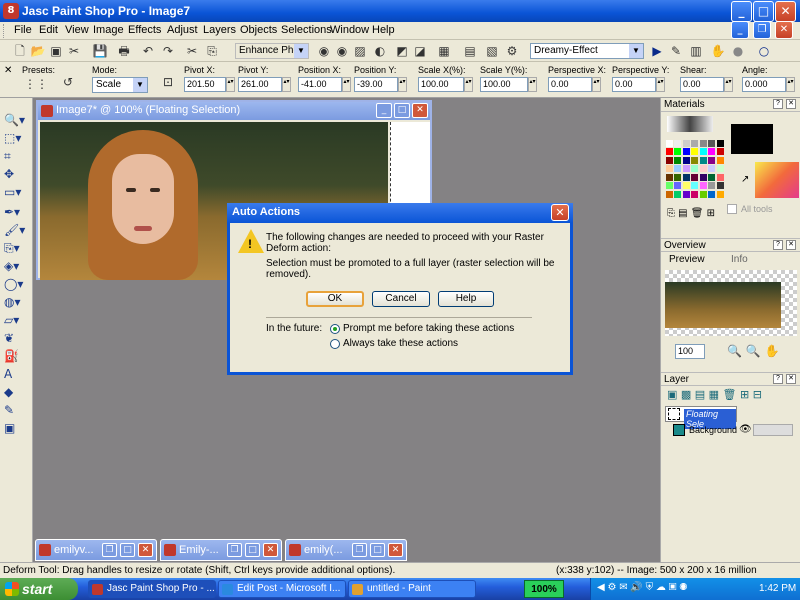 This screenshot has height=600, width=800. Describe the element at coordinates (230, 84) in the screenshot. I see `pivot-x-spinner: ▴▾` at that location.